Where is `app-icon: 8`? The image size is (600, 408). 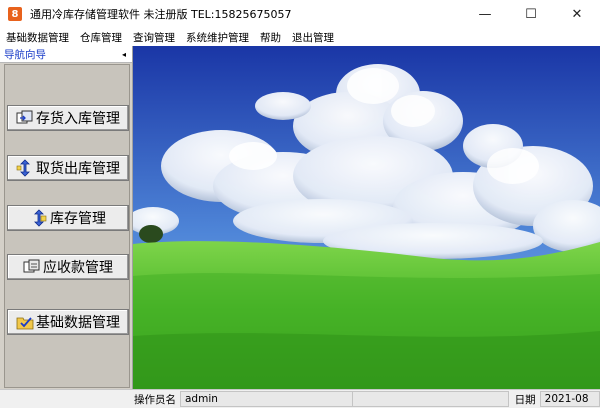
app-icon: 8 is located at coordinates (15, 14).